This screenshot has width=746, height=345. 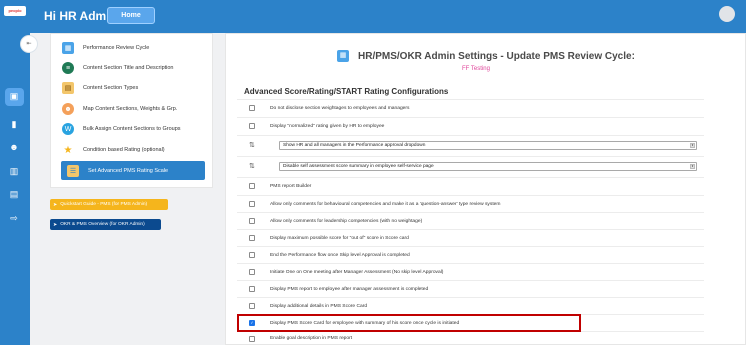 I want to click on menu-item-review-cycle: ▦ Performance Review Cycle, so click(x=133, y=48).